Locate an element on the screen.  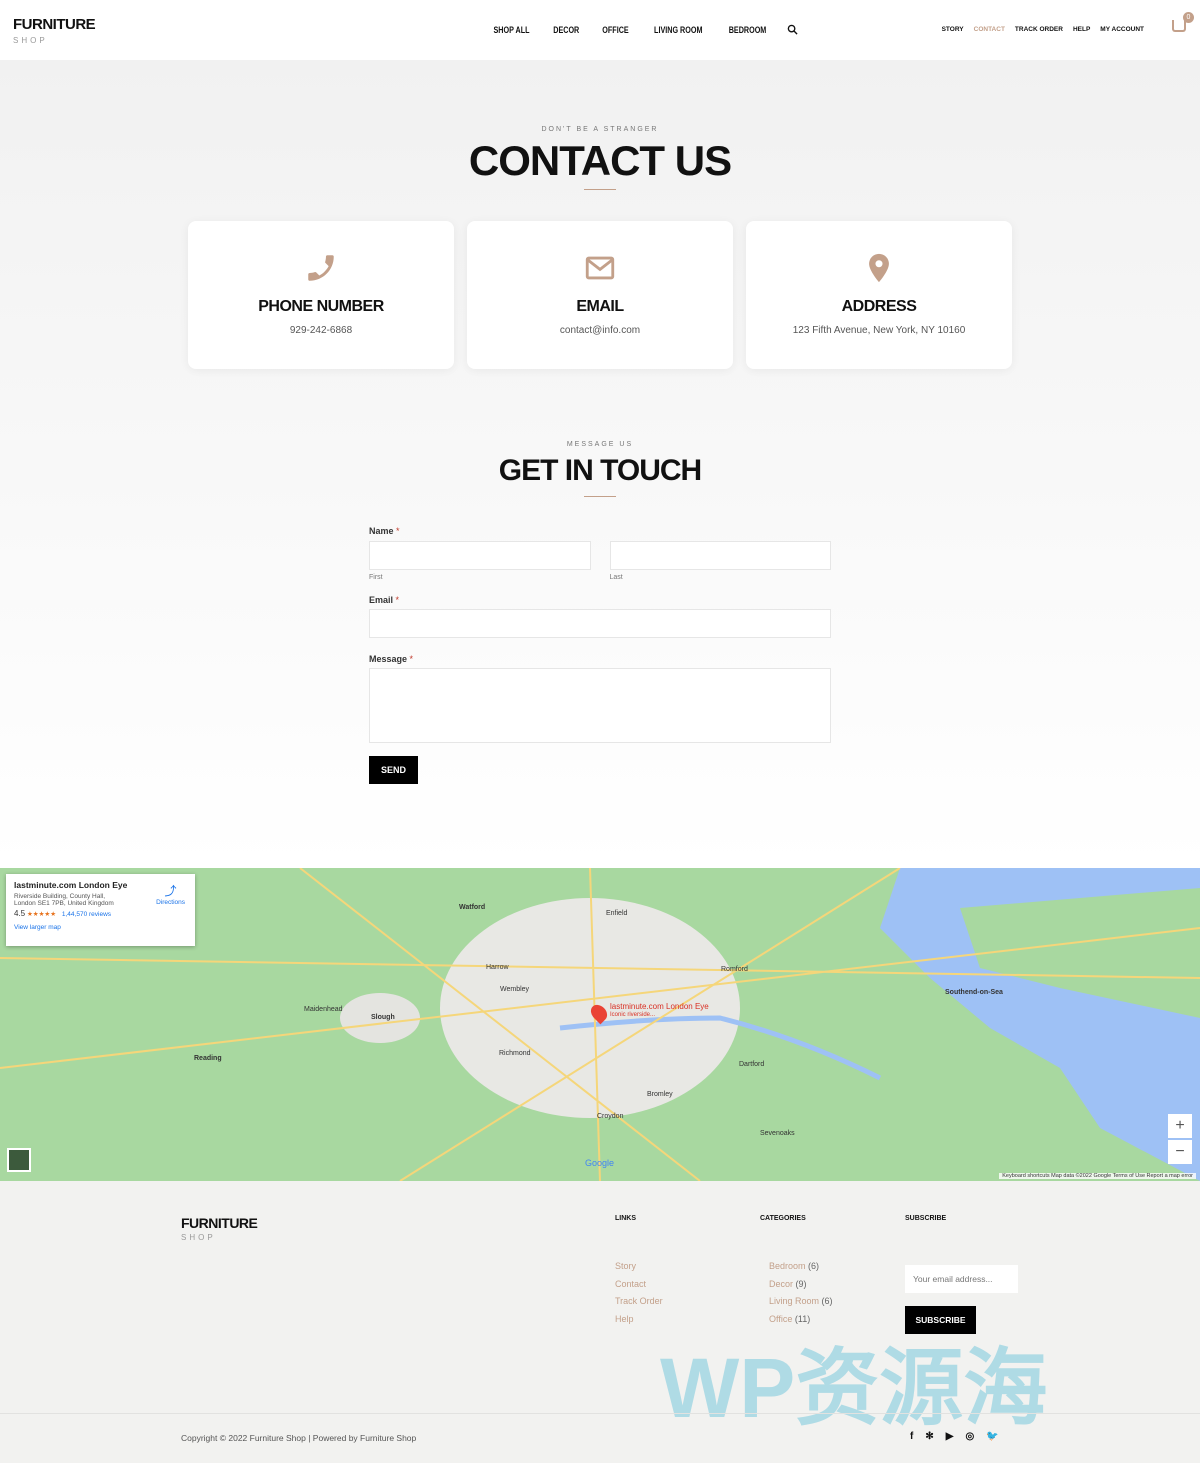
card-title: ADDRESS is located at coordinates (879, 306).